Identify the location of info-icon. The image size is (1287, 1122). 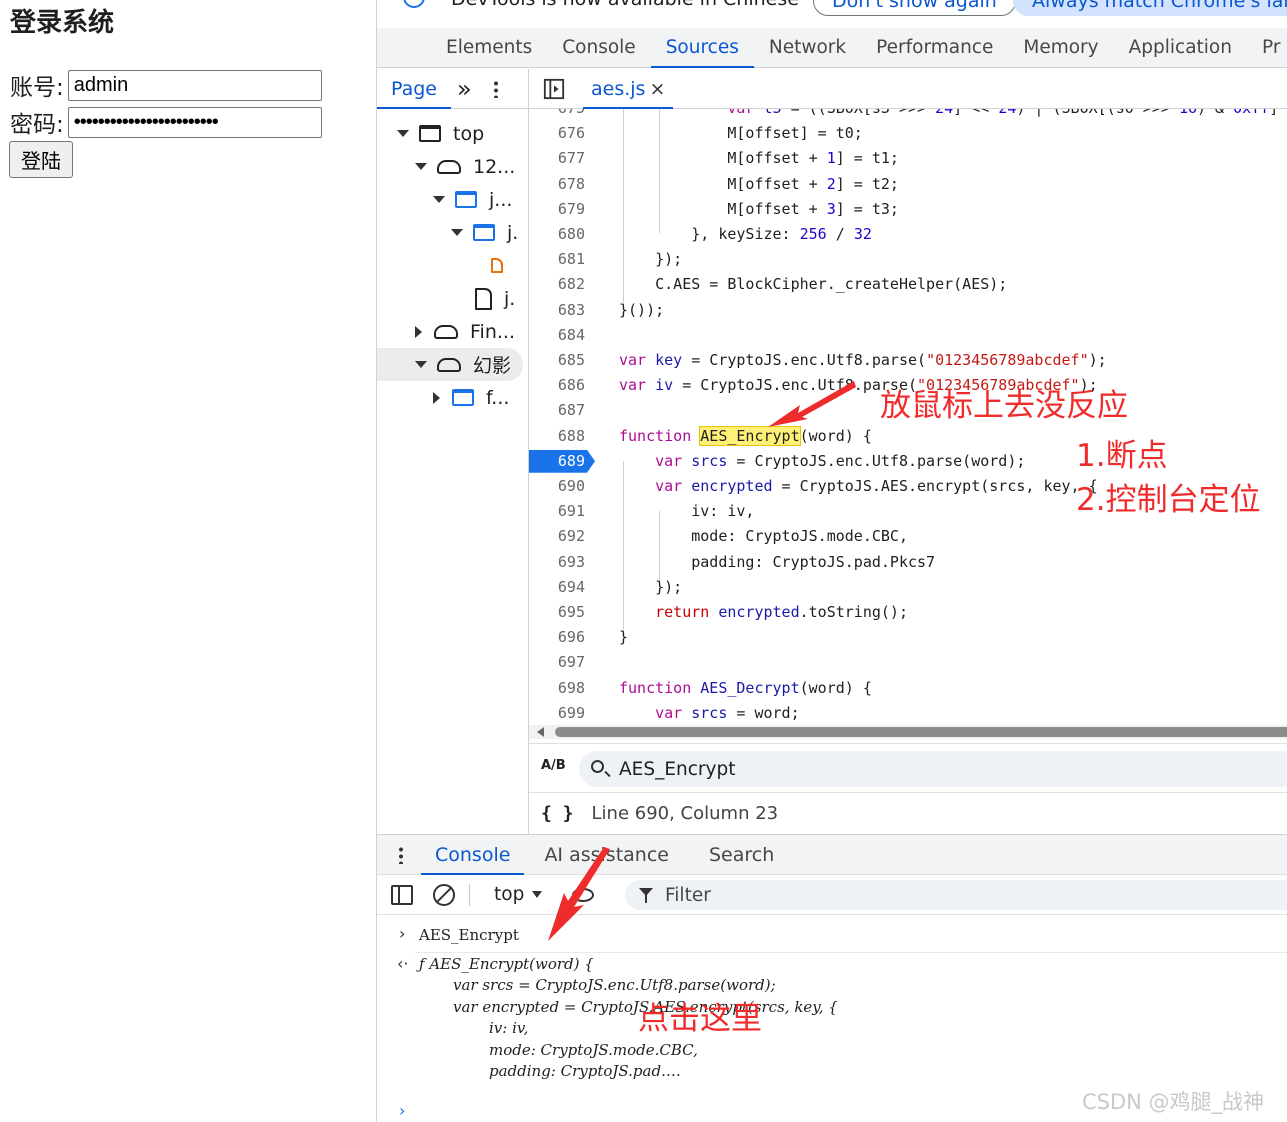
(414, 4).